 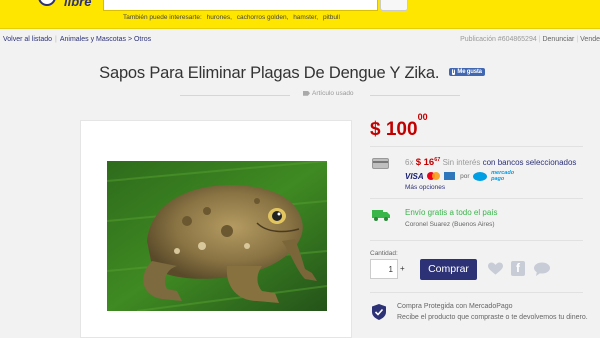 What do you see at coordinates (448, 269) in the screenshot?
I see `buy-button: Comprar` at bounding box center [448, 269].